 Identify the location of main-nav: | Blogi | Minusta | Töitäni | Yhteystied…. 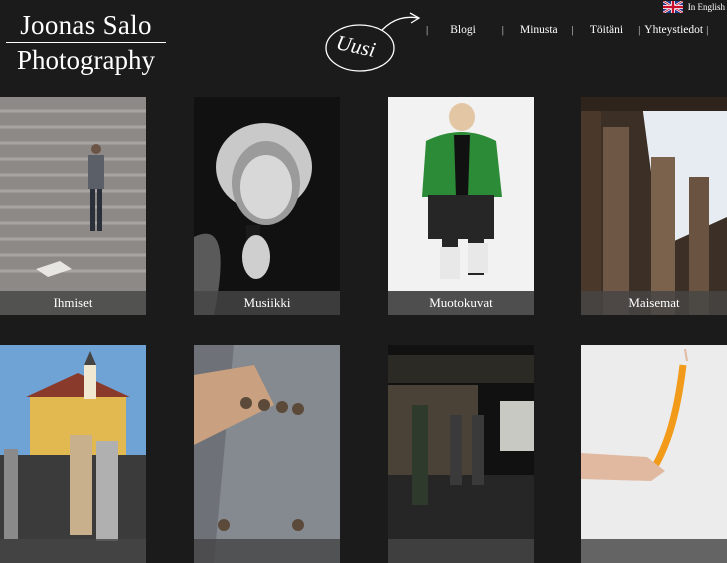
(576, 30).